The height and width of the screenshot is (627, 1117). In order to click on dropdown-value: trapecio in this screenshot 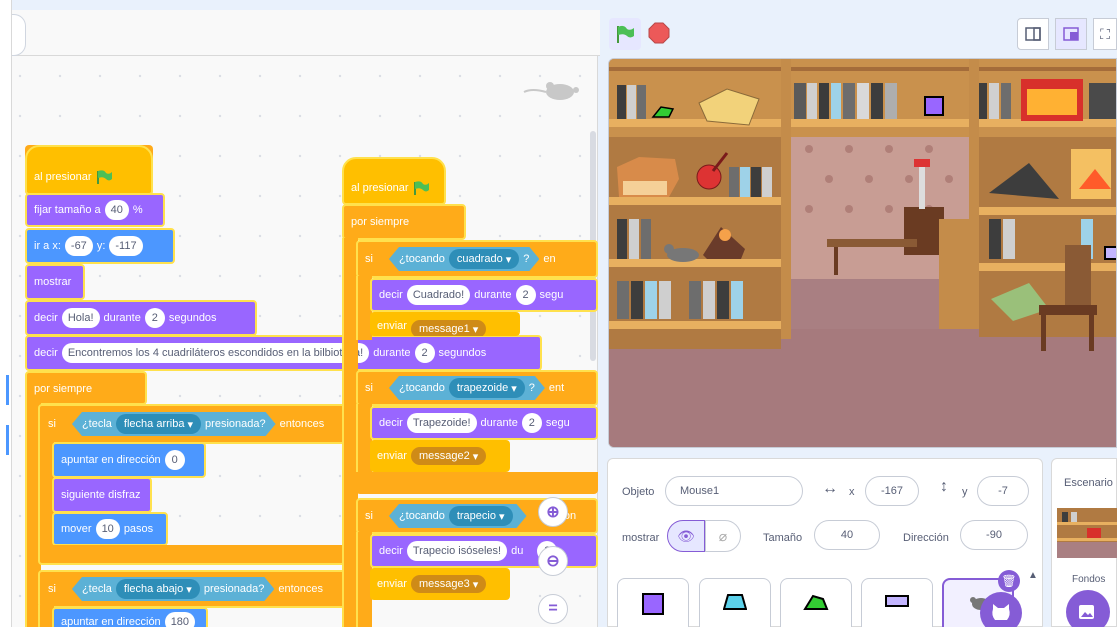, I will do `click(476, 516)`.